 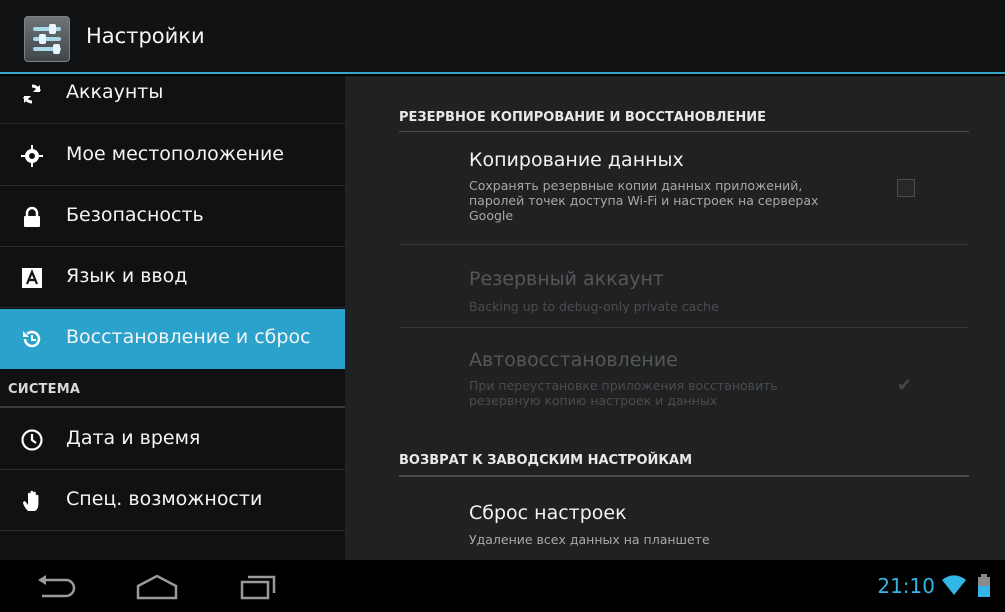 I want to click on sidebar-item-label: Язык и ввод, so click(x=127, y=276).